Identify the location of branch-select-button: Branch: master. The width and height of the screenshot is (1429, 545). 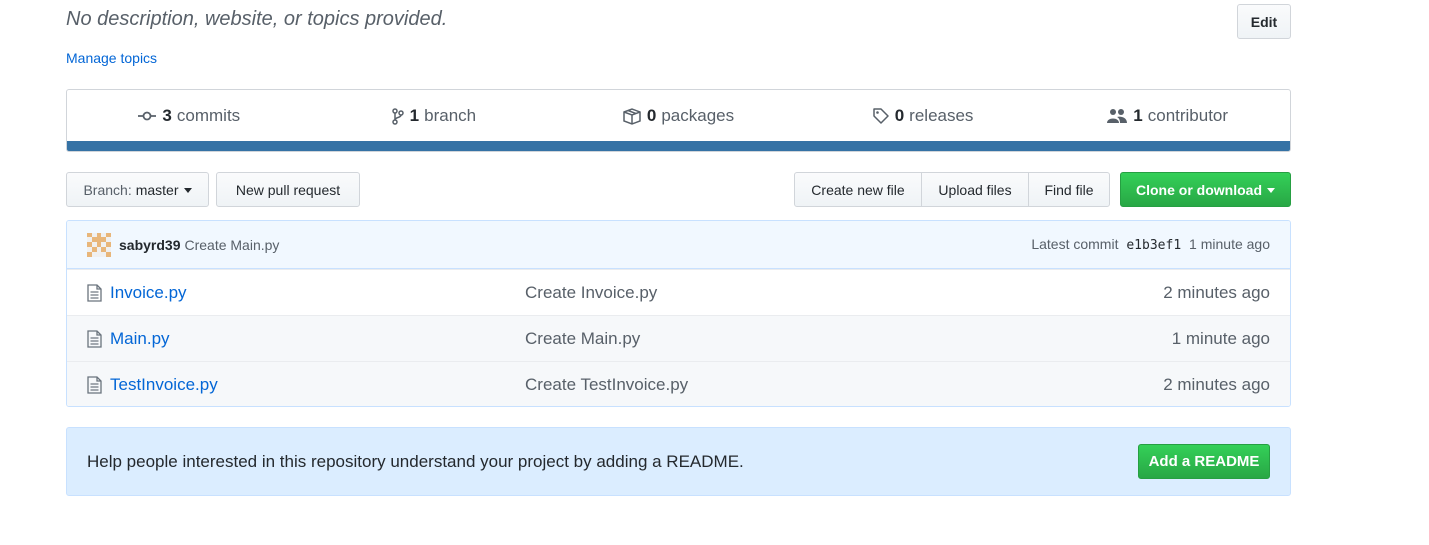
(137, 189).